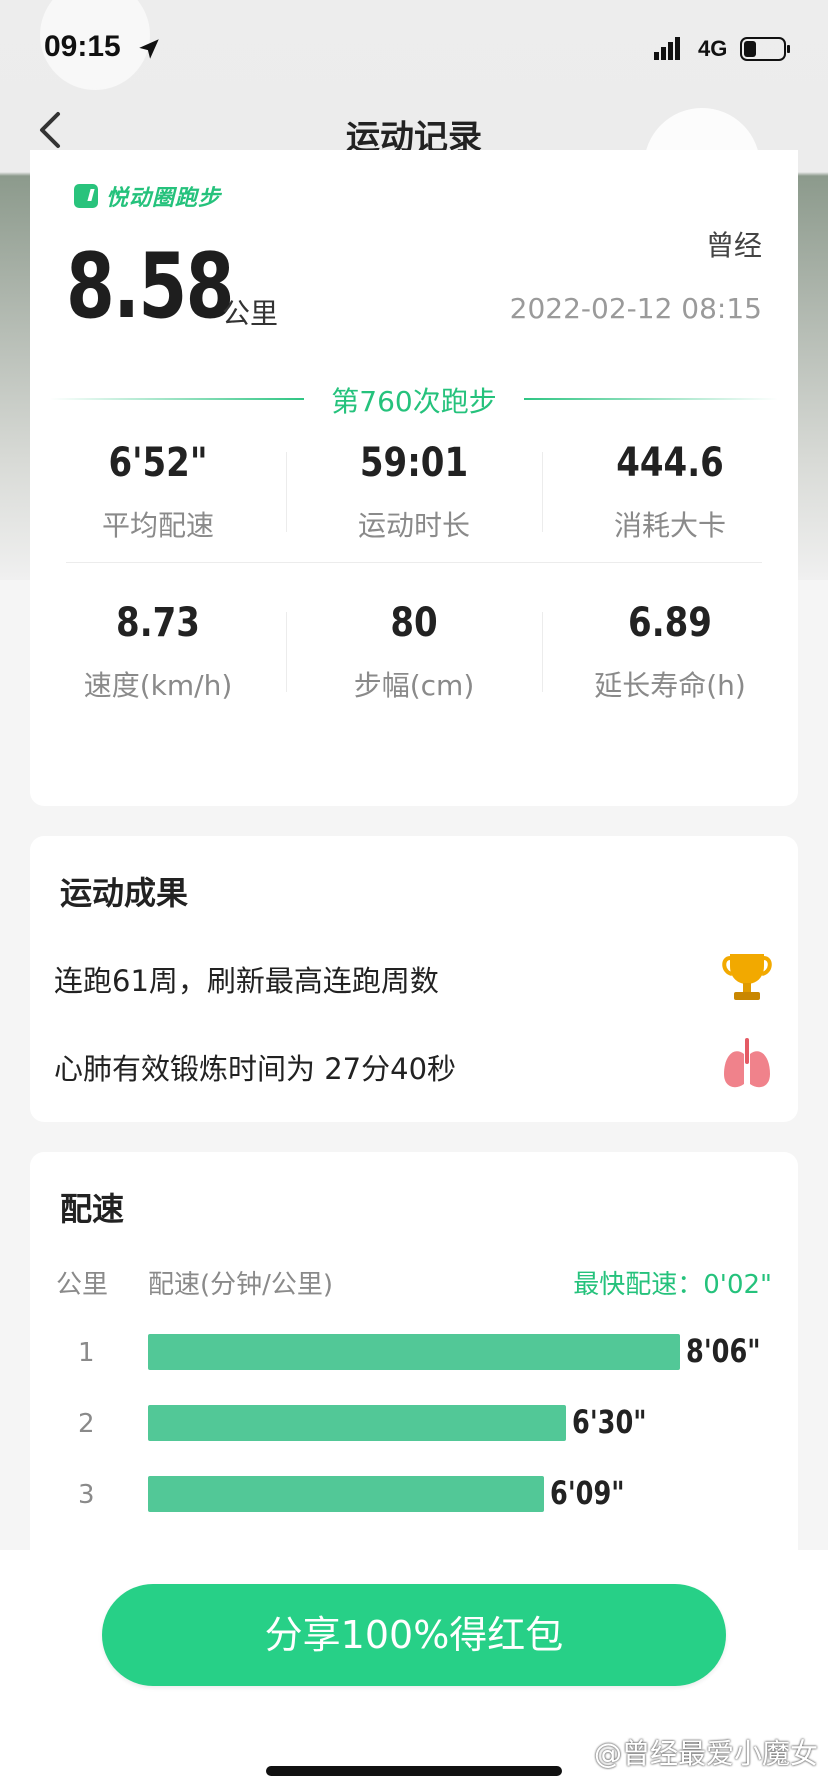 This screenshot has height=1792, width=828. I want to click on run-datetime: 2022-02-12 08:15, so click(635, 308).